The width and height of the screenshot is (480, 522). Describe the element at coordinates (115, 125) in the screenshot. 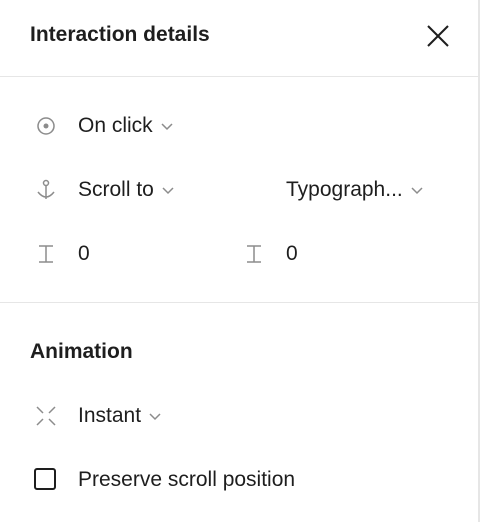

I see `trigger-event-value: On click` at that location.